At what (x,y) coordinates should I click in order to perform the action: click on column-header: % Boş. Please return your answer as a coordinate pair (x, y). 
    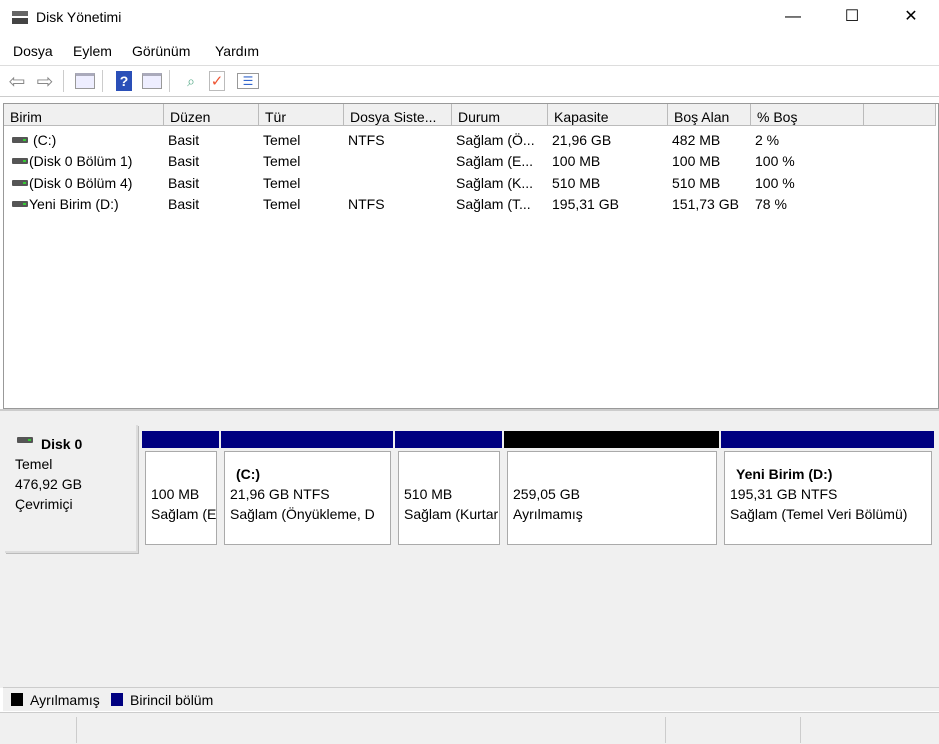
    Looking at the image, I should click on (807, 115).